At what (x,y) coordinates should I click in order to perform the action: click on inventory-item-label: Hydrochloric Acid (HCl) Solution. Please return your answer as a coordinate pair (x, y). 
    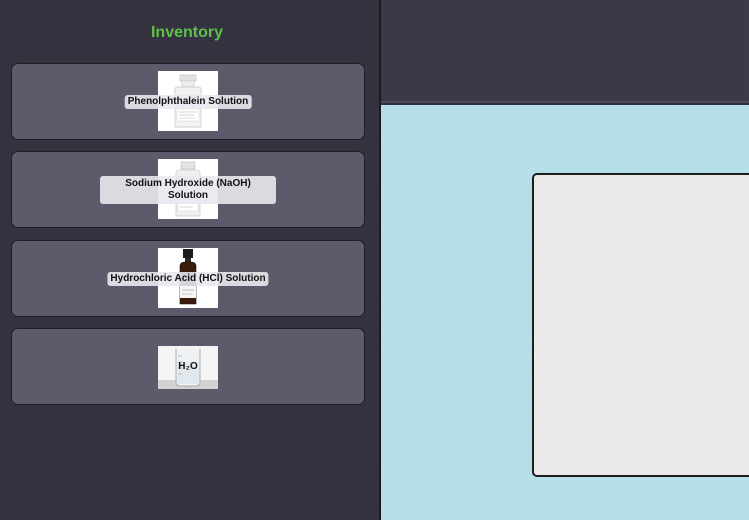
    Looking at the image, I should click on (188, 278).